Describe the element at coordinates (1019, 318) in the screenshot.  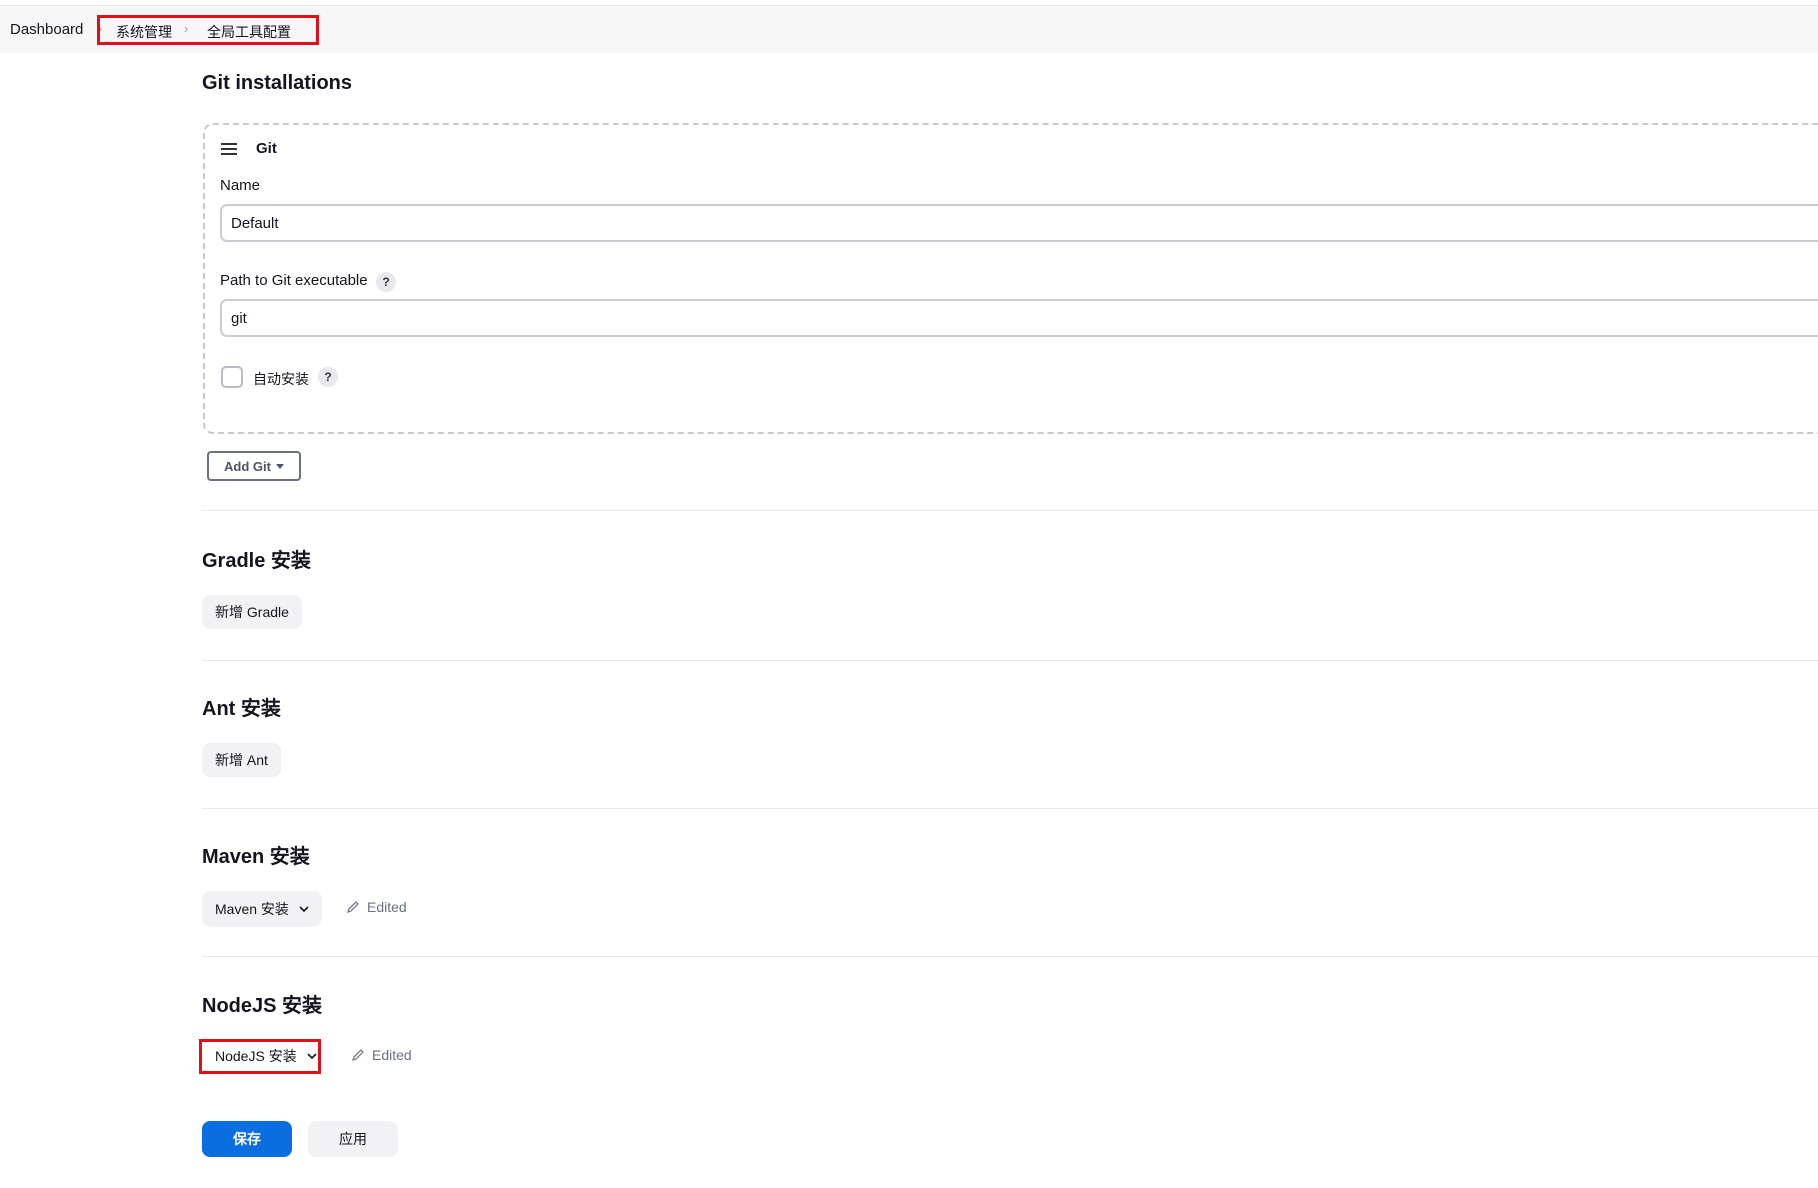
I see `git-path-input` at that location.